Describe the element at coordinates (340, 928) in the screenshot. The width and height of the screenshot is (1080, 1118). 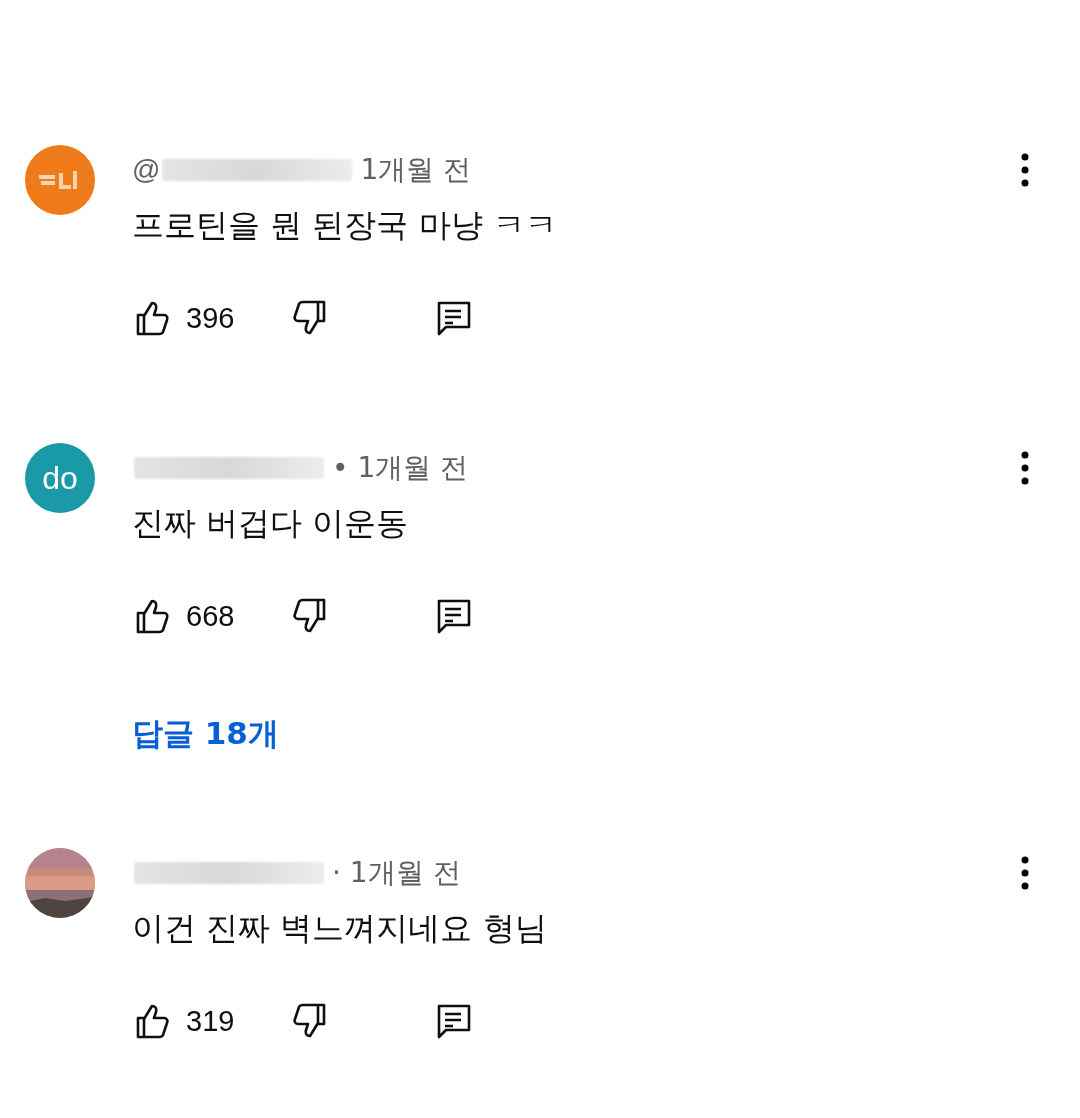
I see `comment-text: 이건 진짜 벽느껴지네요 형님` at that location.